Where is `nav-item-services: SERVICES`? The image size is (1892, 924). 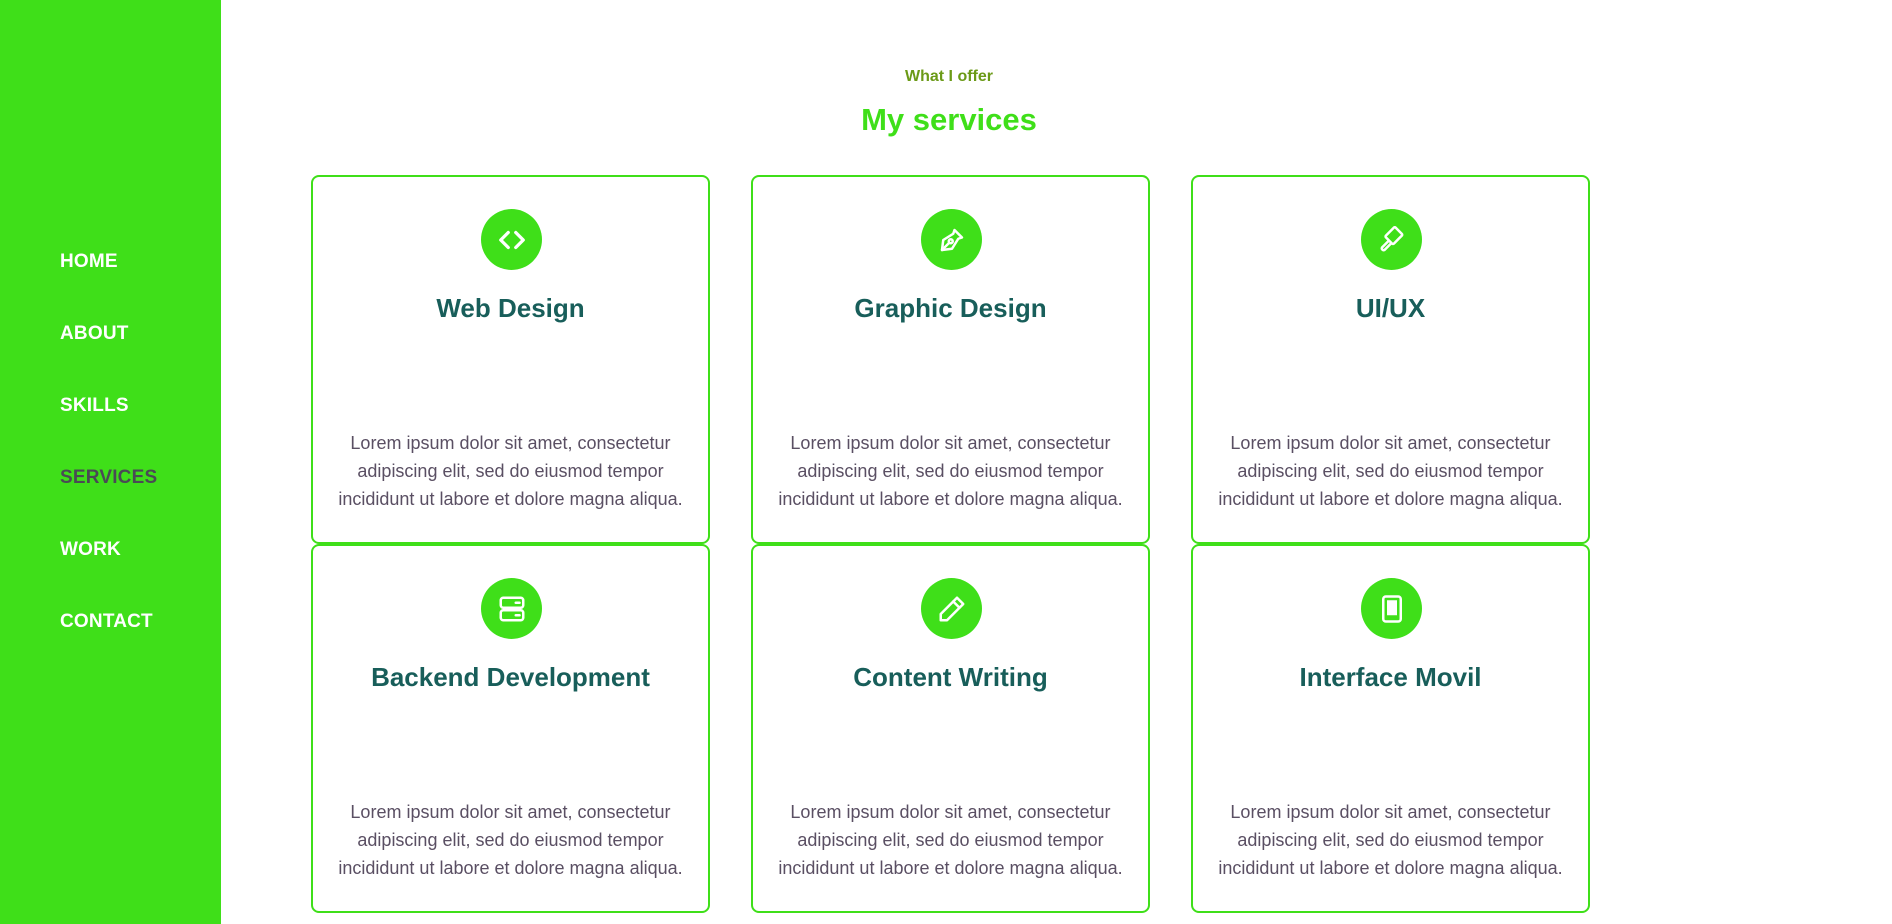 nav-item-services: SERVICES is located at coordinates (108, 478).